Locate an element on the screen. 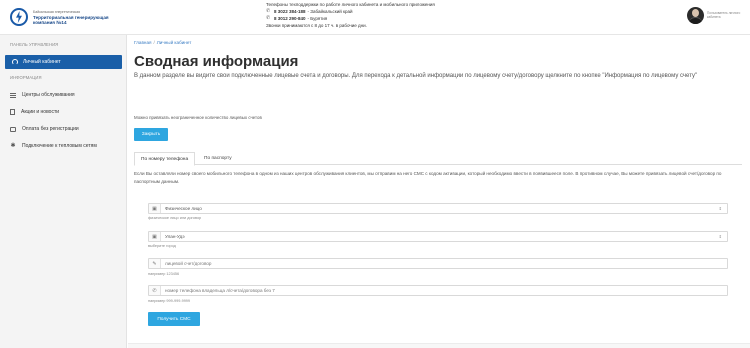 The height and width of the screenshot is (348, 750). connect-icon: ✱ is located at coordinates (13, 146).